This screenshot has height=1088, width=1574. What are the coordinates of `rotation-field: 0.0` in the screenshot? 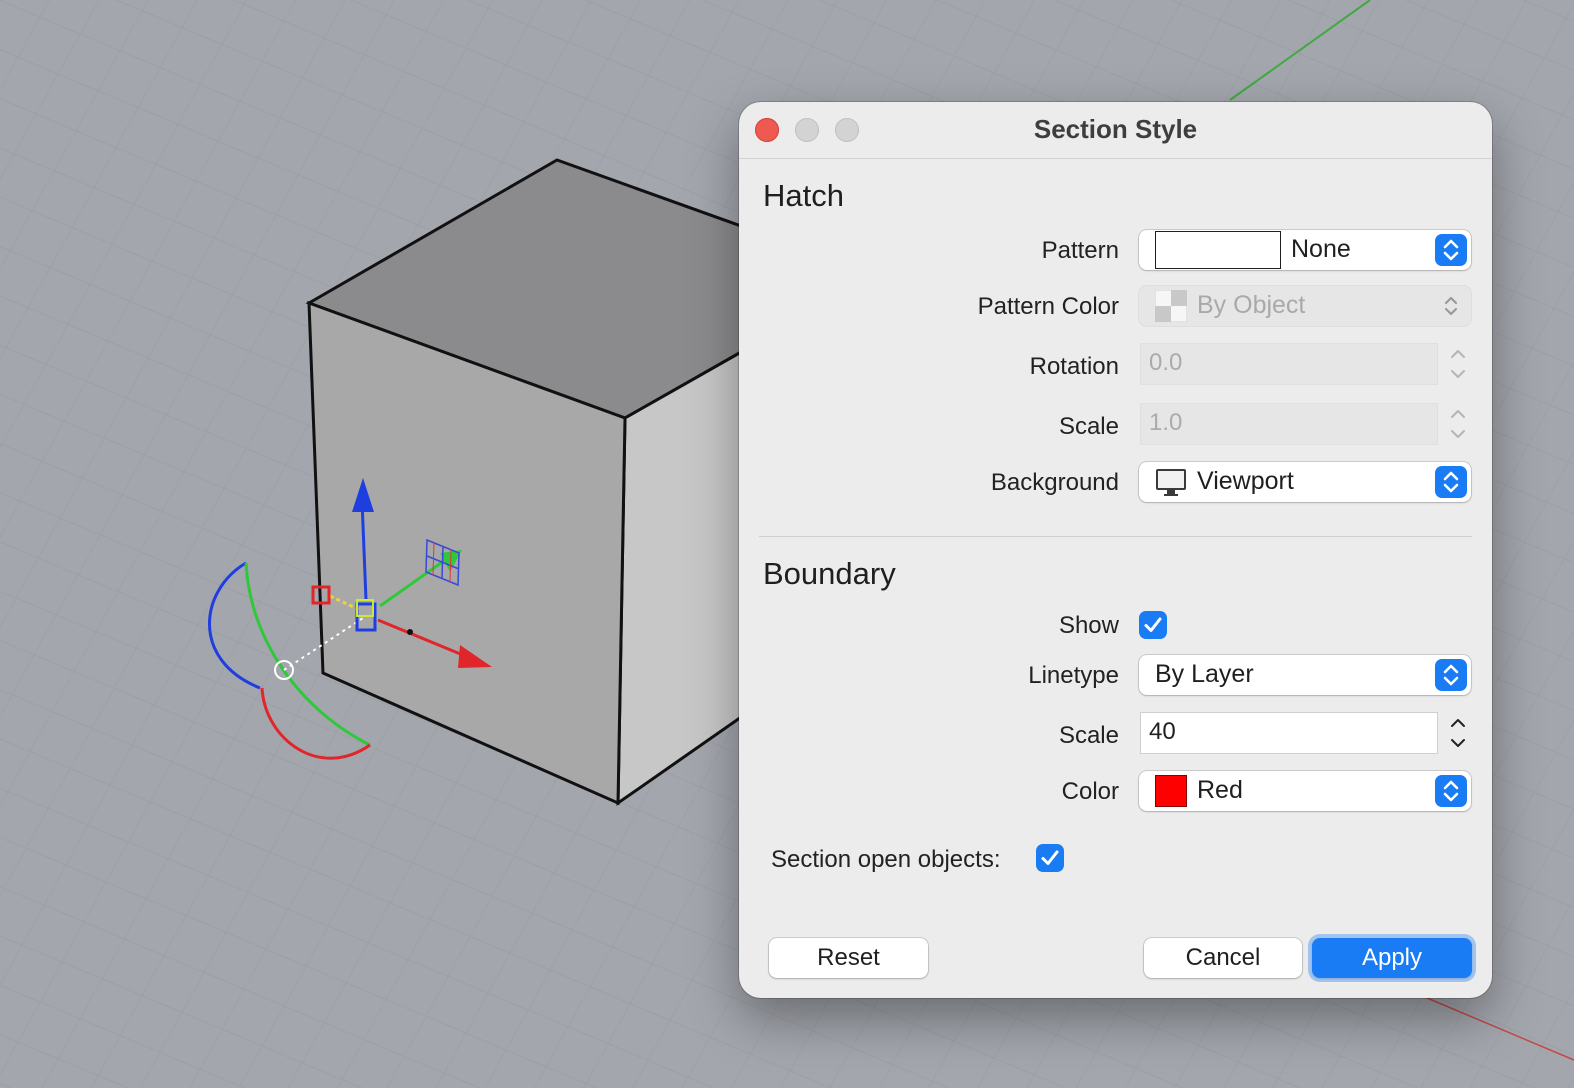 It's located at (1289, 364).